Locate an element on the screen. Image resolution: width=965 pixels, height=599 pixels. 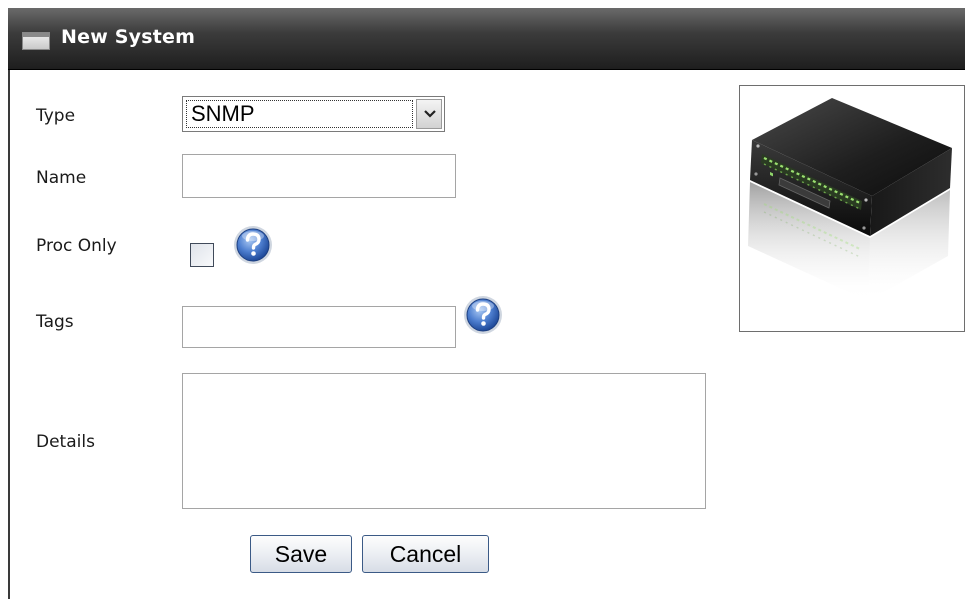
details-textarea is located at coordinates (444, 441).